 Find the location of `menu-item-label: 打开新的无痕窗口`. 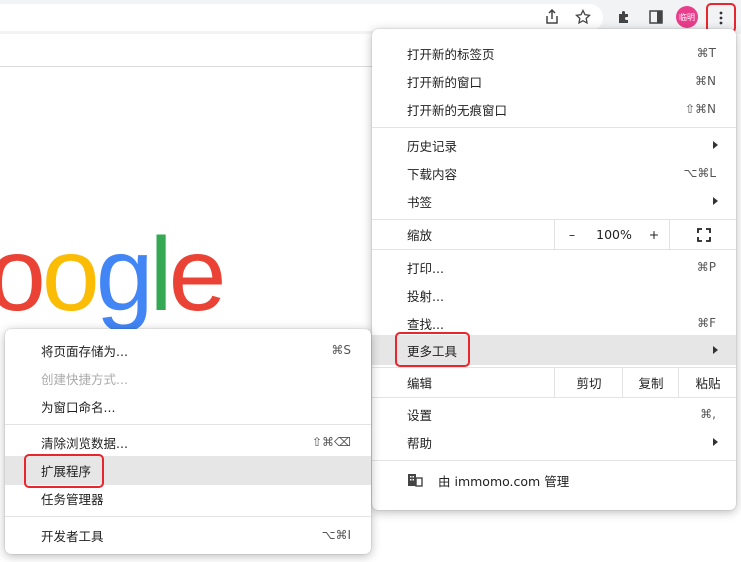

menu-item-label: 打开新的无痕窗口 is located at coordinates (457, 110).